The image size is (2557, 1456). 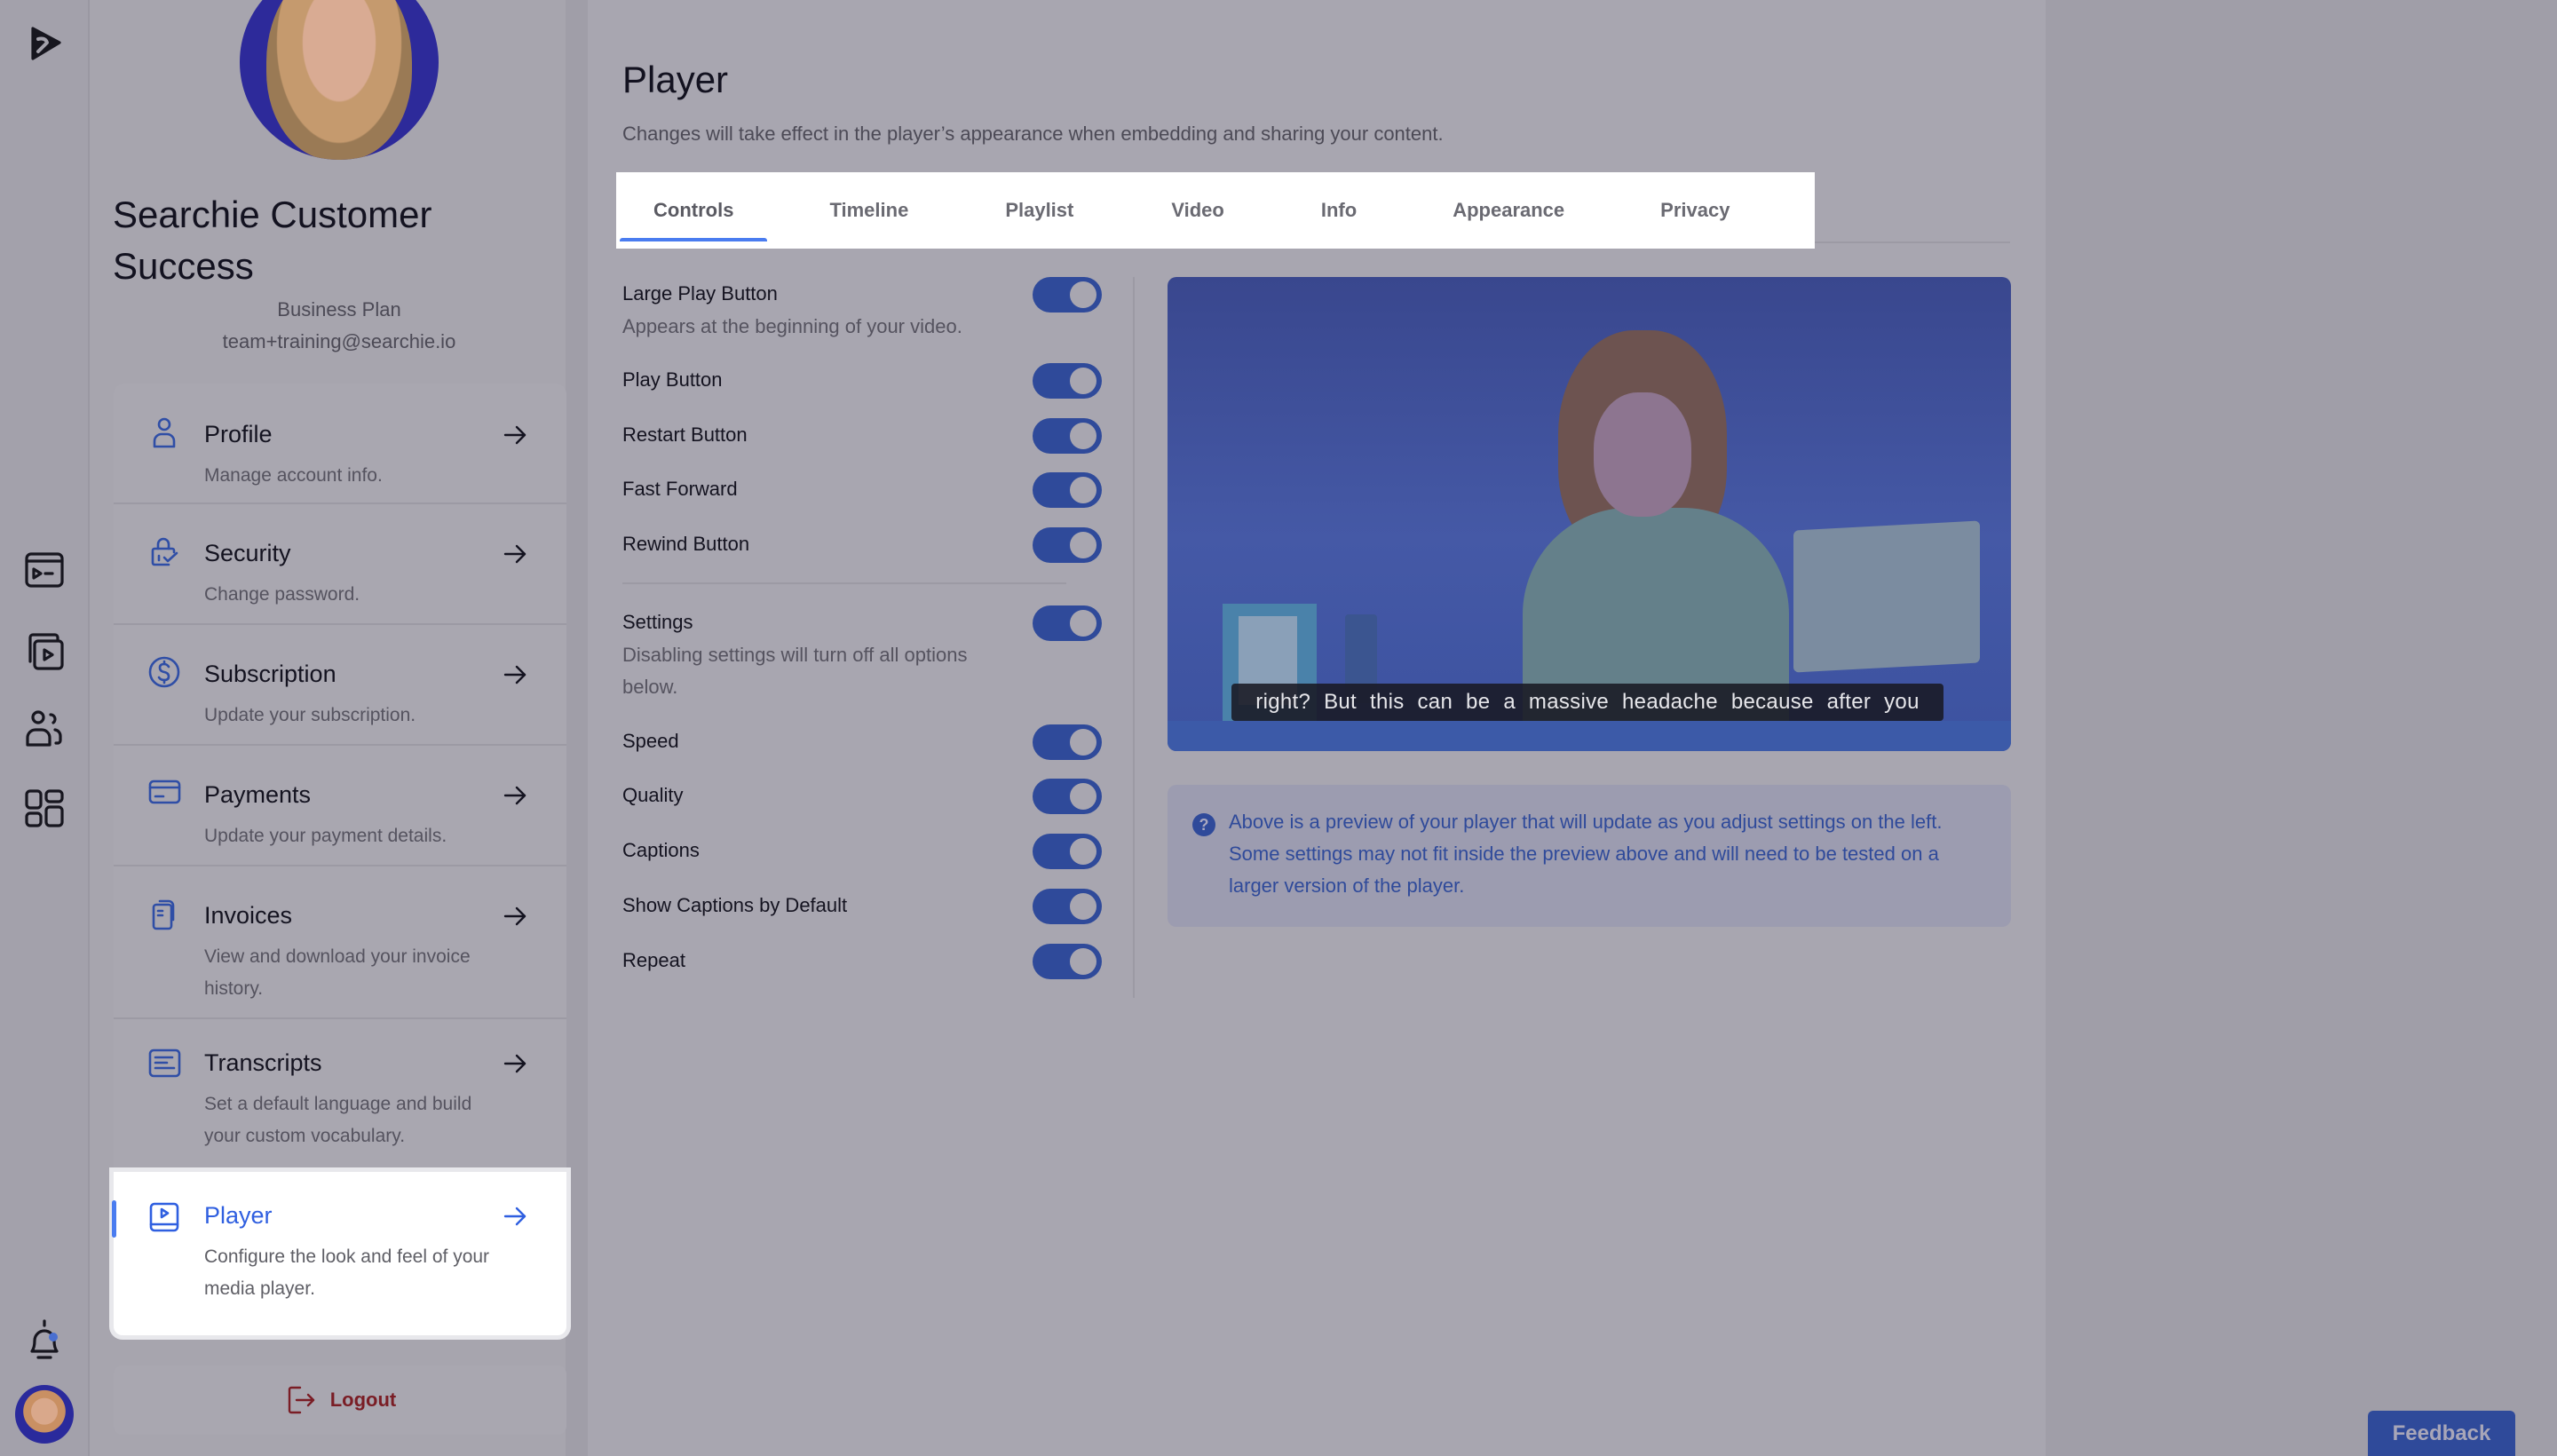 What do you see at coordinates (1067, 381) in the screenshot?
I see `play-button-toggle` at bounding box center [1067, 381].